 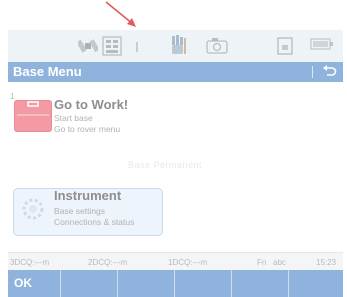 What do you see at coordinates (34, 283) in the screenshot?
I see `ok-button: OK` at bounding box center [34, 283].